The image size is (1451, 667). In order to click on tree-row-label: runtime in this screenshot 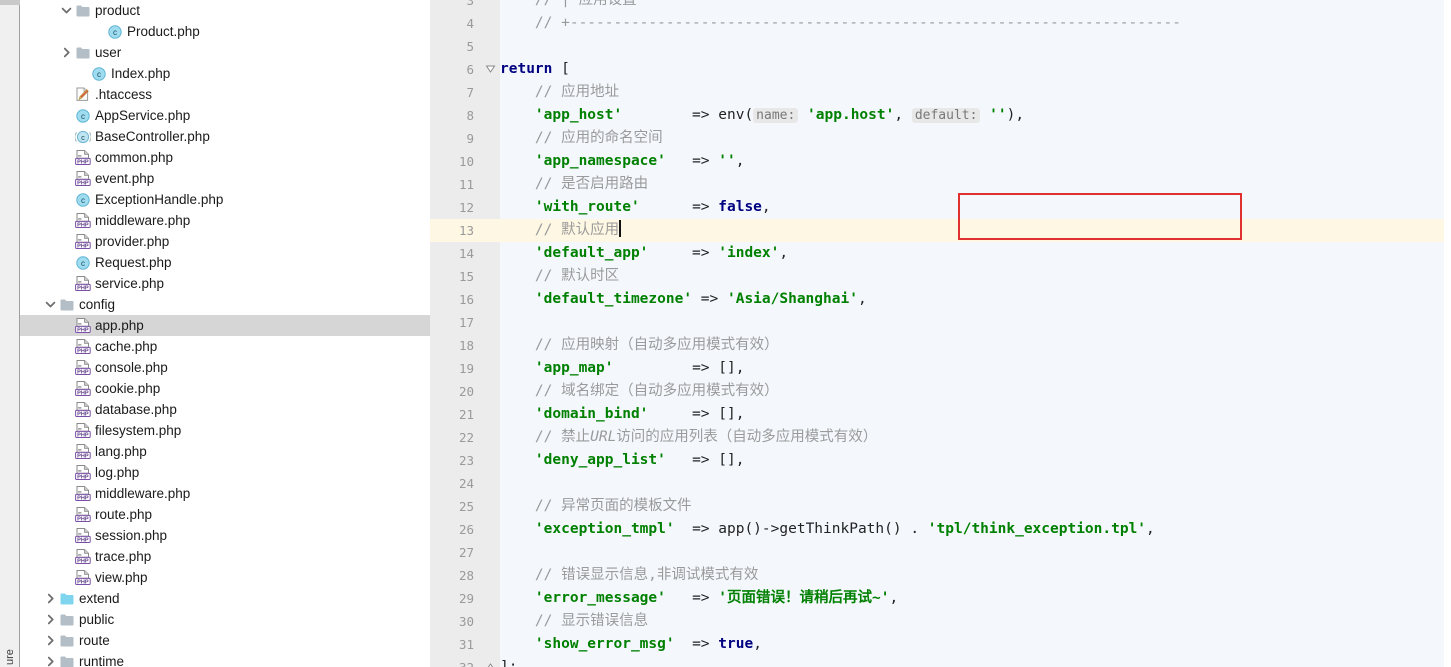, I will do `click(102, 660)`.